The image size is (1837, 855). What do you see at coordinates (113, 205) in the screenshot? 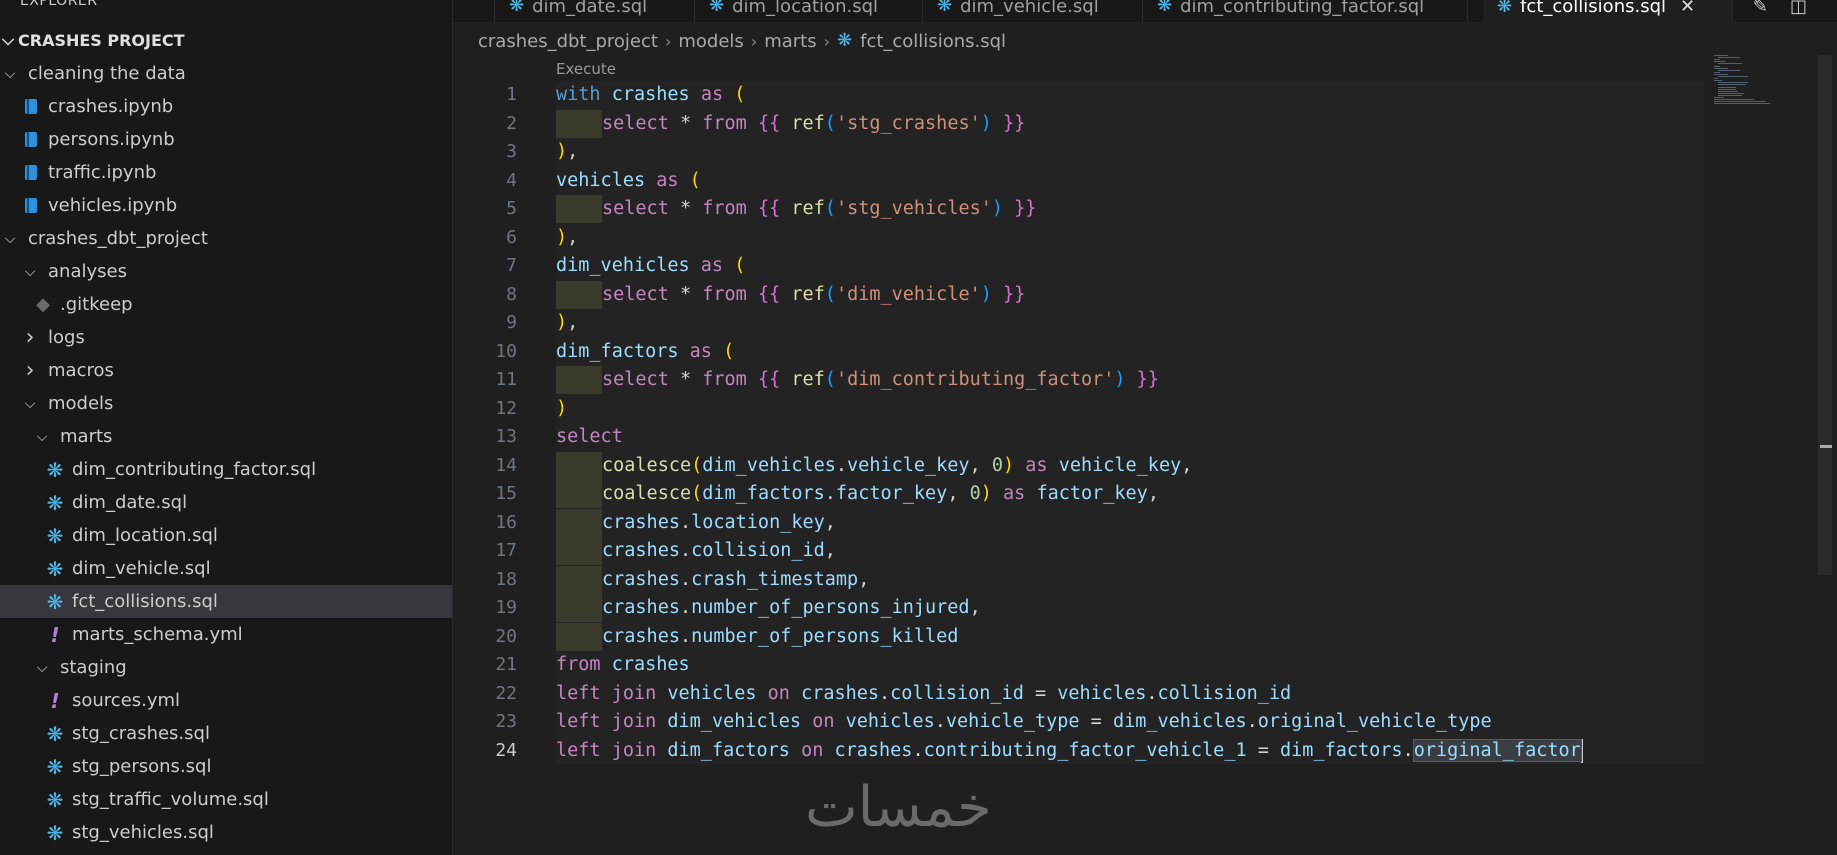
I see `tree-item-label: vehicles.ipynb` at bounding box center [113, 205].